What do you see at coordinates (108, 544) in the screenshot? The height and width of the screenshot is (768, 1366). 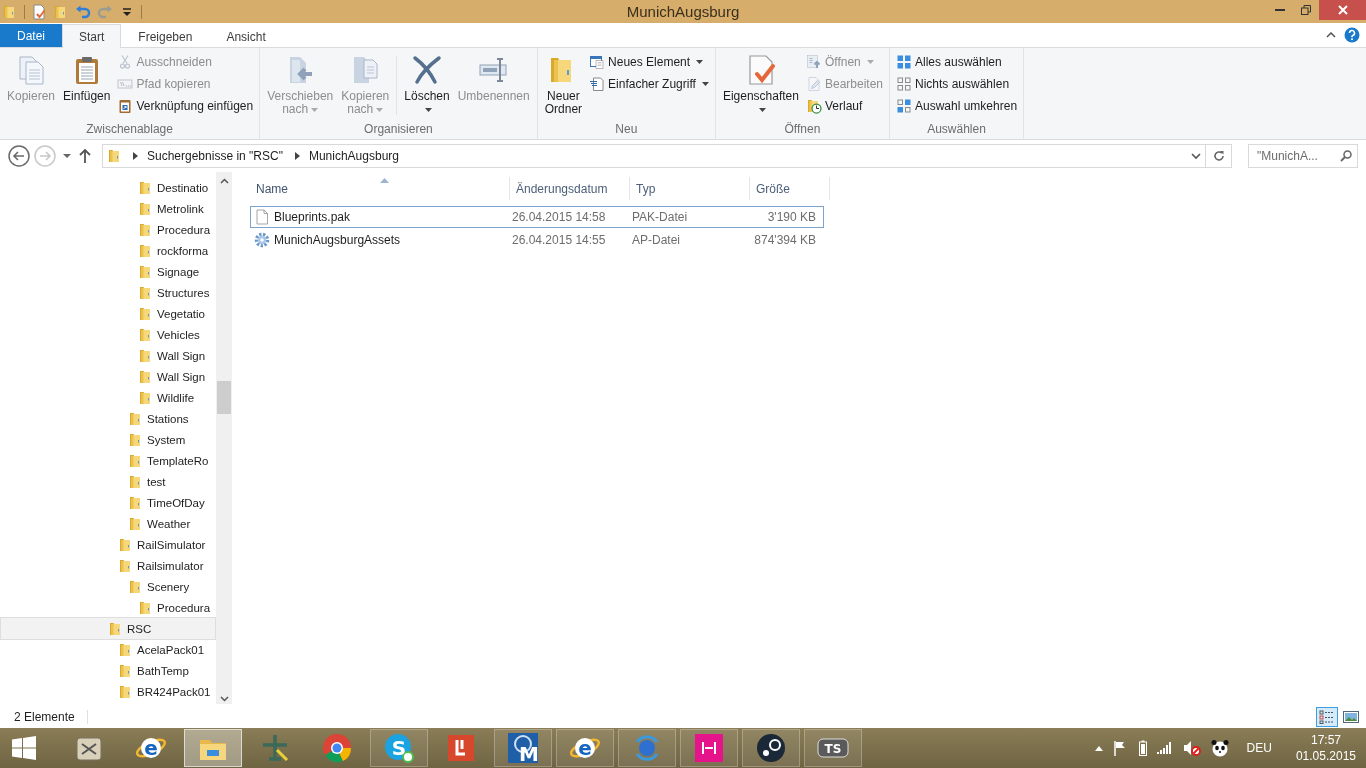 I see `tree-item: RailSimulator` at bounding box center [108, 544].